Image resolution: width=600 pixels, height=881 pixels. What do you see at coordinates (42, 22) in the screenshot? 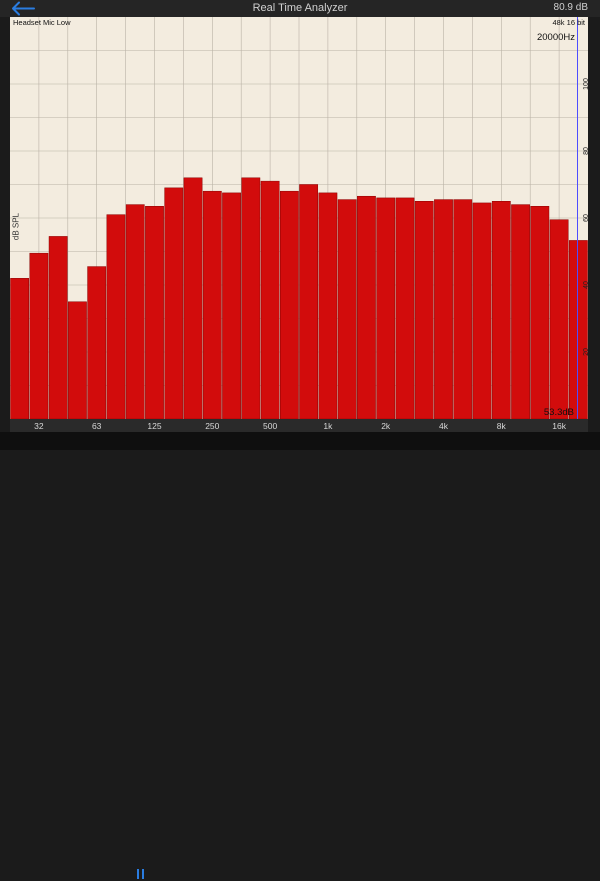
I see `input-source-label: Headset Mic Low` at bounding box center [42, 22].